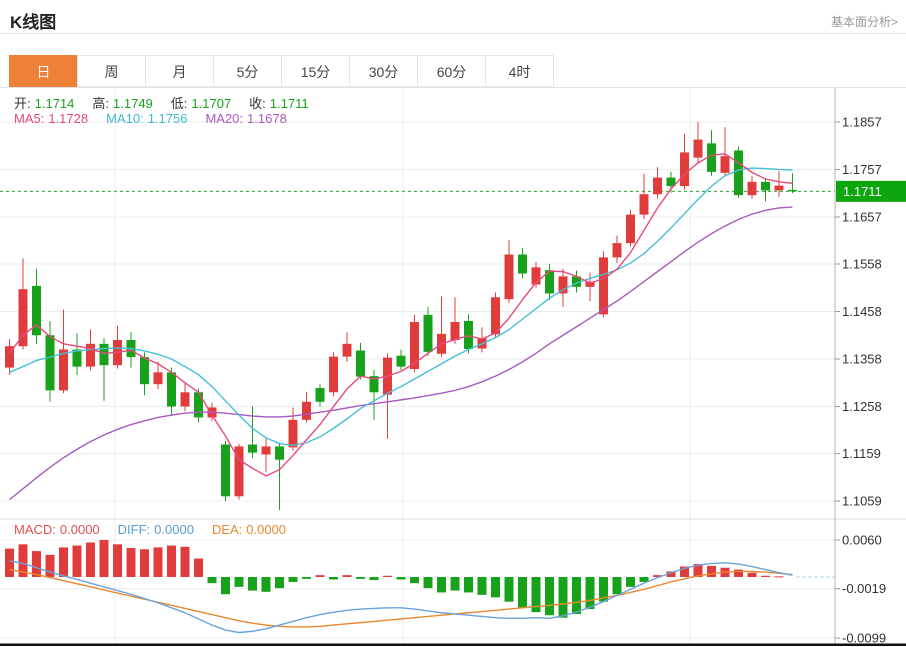  I want to click on legend-value: 1.1749, so click(133, 103).